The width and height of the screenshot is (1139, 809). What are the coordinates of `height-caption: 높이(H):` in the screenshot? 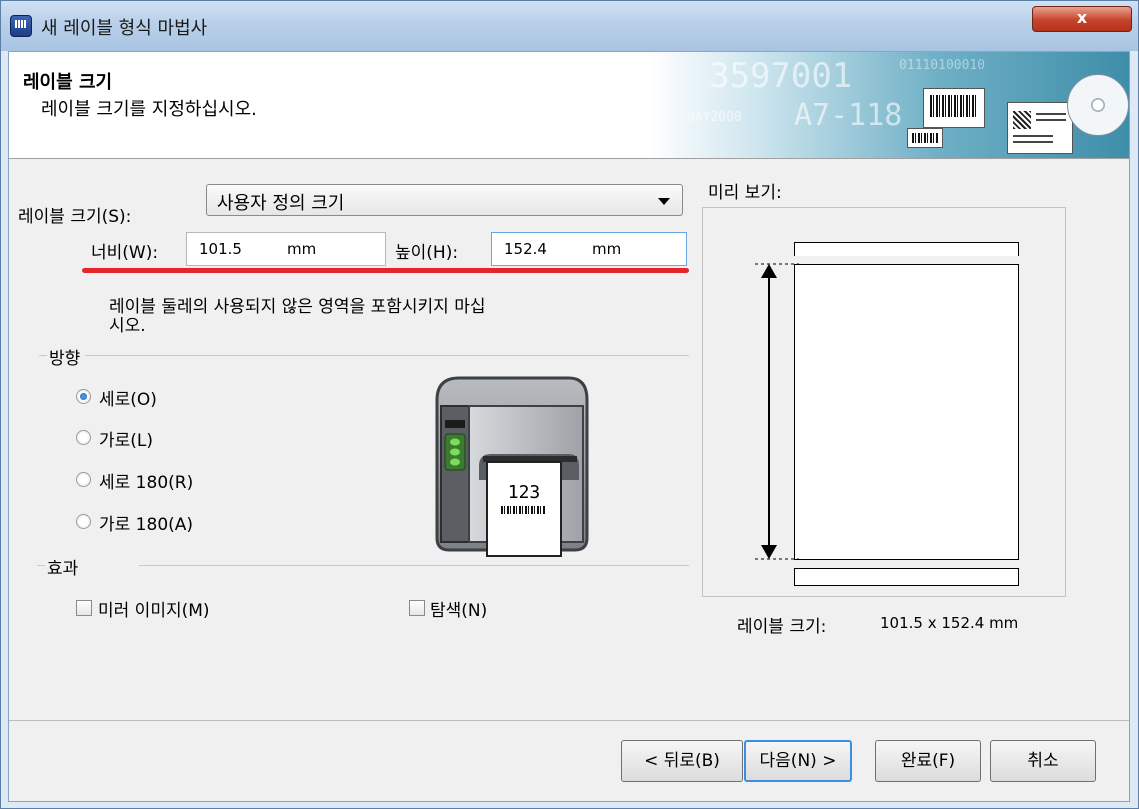 It's located at (427, 253).